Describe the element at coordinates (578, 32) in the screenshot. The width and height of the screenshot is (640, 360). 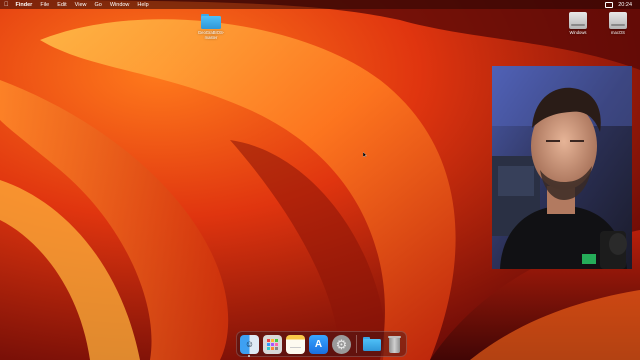
I see `drive-label: Windows` at that location.